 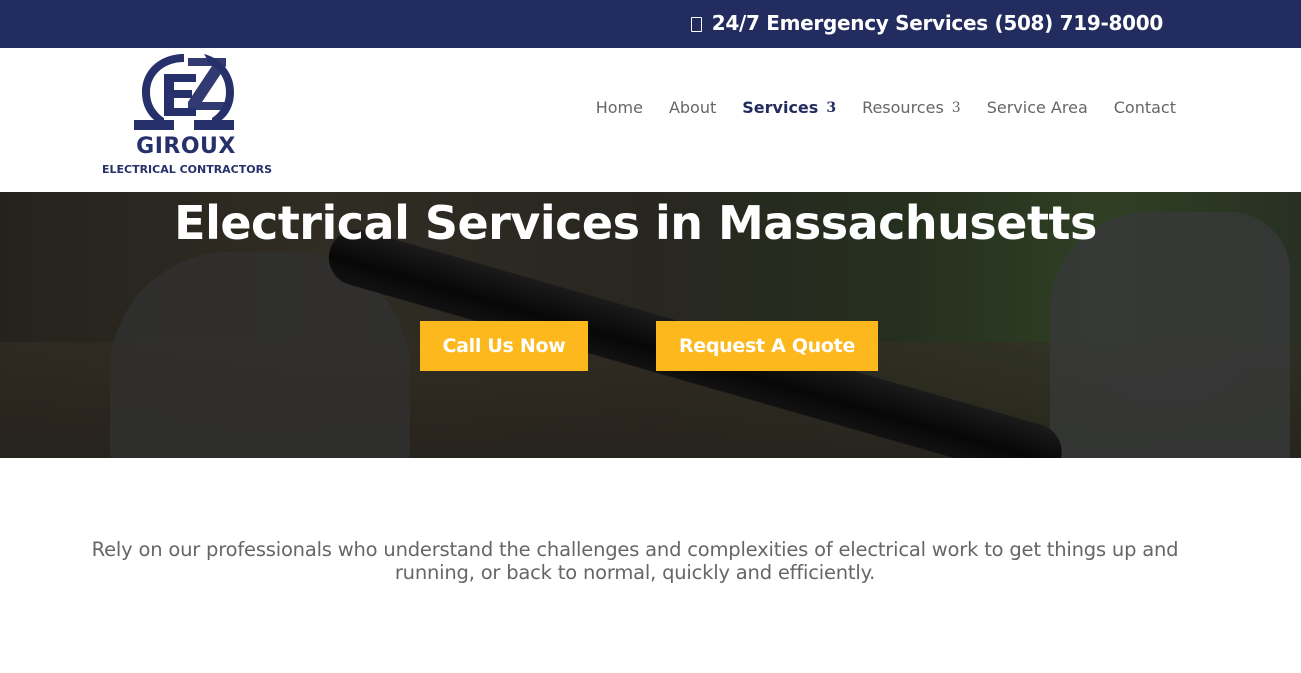 I want to click on nav-item-label: Home, so click(x=619, y=107).